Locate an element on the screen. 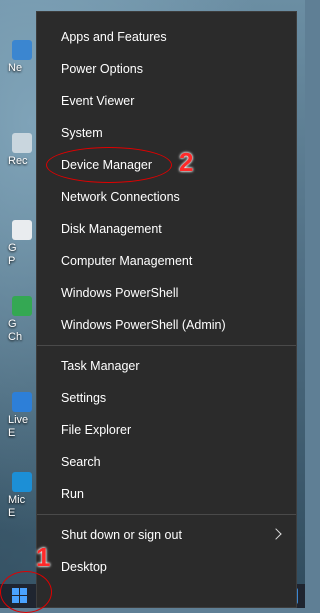 This screenshot has width=320, height=613. annotation-step-1: 1 is located at coordinates (43, 557).